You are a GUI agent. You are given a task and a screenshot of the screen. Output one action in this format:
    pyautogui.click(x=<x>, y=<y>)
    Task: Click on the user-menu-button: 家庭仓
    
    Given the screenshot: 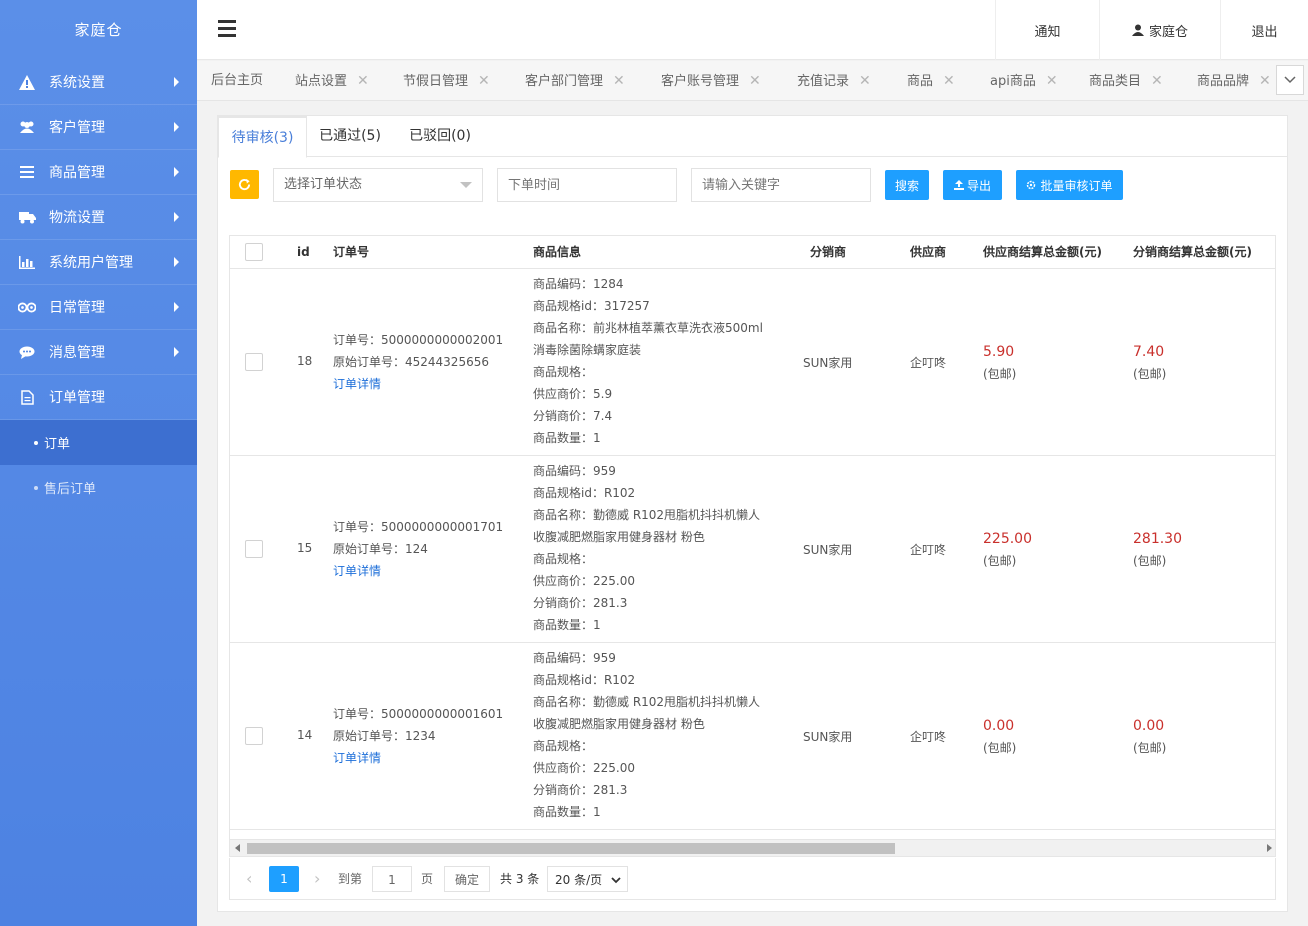 What is the action you would take?
    pyautogui.click(x=1159, y=30)
    